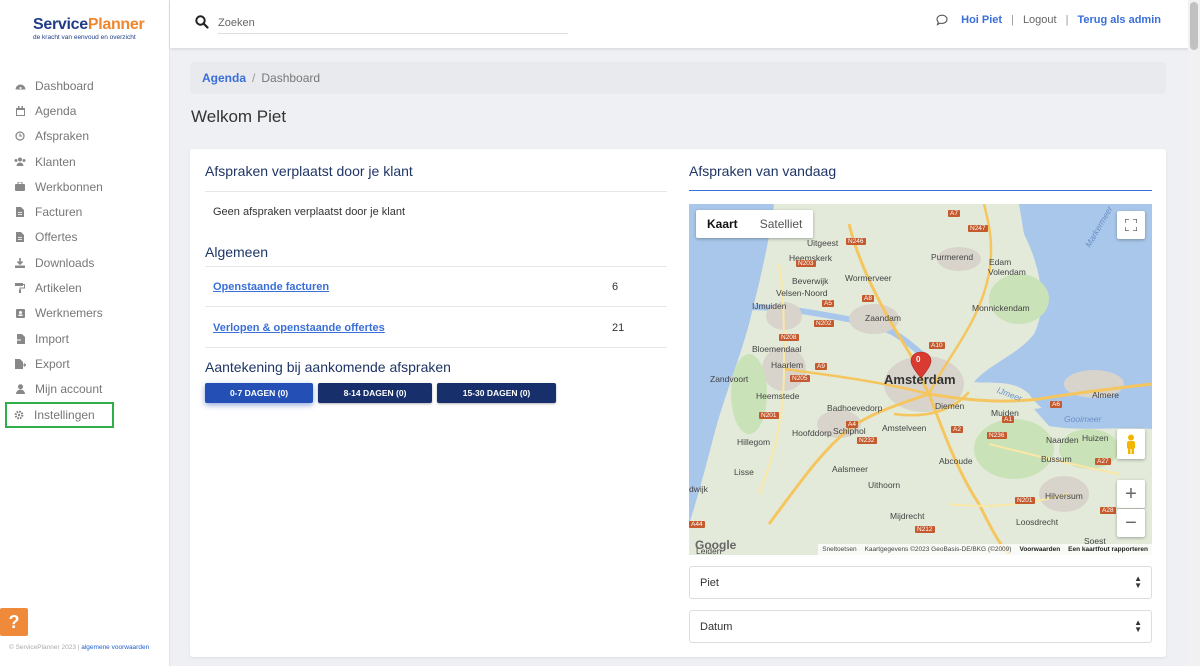  Describe the element at coordinates (224, 78) in the screenshot. I see `breadcrumb-agenda-link: Agenda` at that location.